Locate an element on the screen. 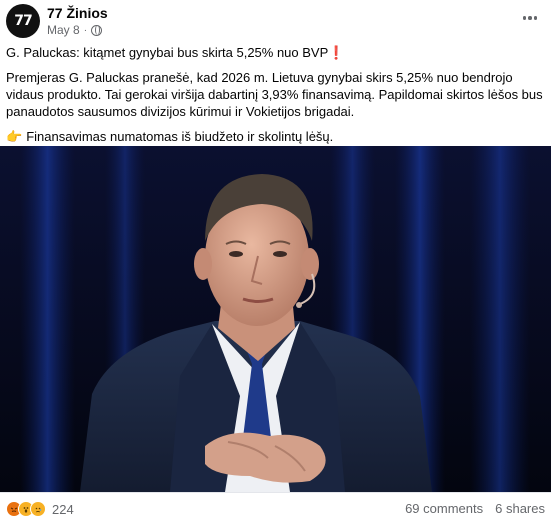 The height and width of the screenshot is (526, 551). page-name-link: 77 Žinios is located at coordinates (77, 13).